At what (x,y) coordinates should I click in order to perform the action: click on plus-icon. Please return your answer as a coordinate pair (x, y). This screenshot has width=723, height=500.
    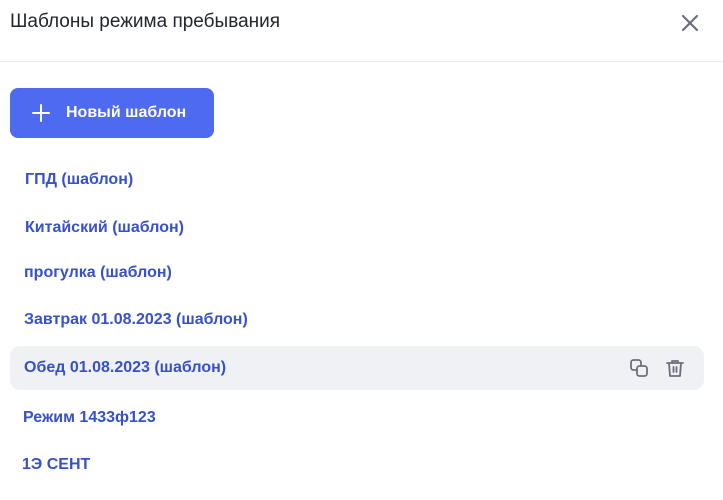
    Looking at the image, I should click on (41, 113).